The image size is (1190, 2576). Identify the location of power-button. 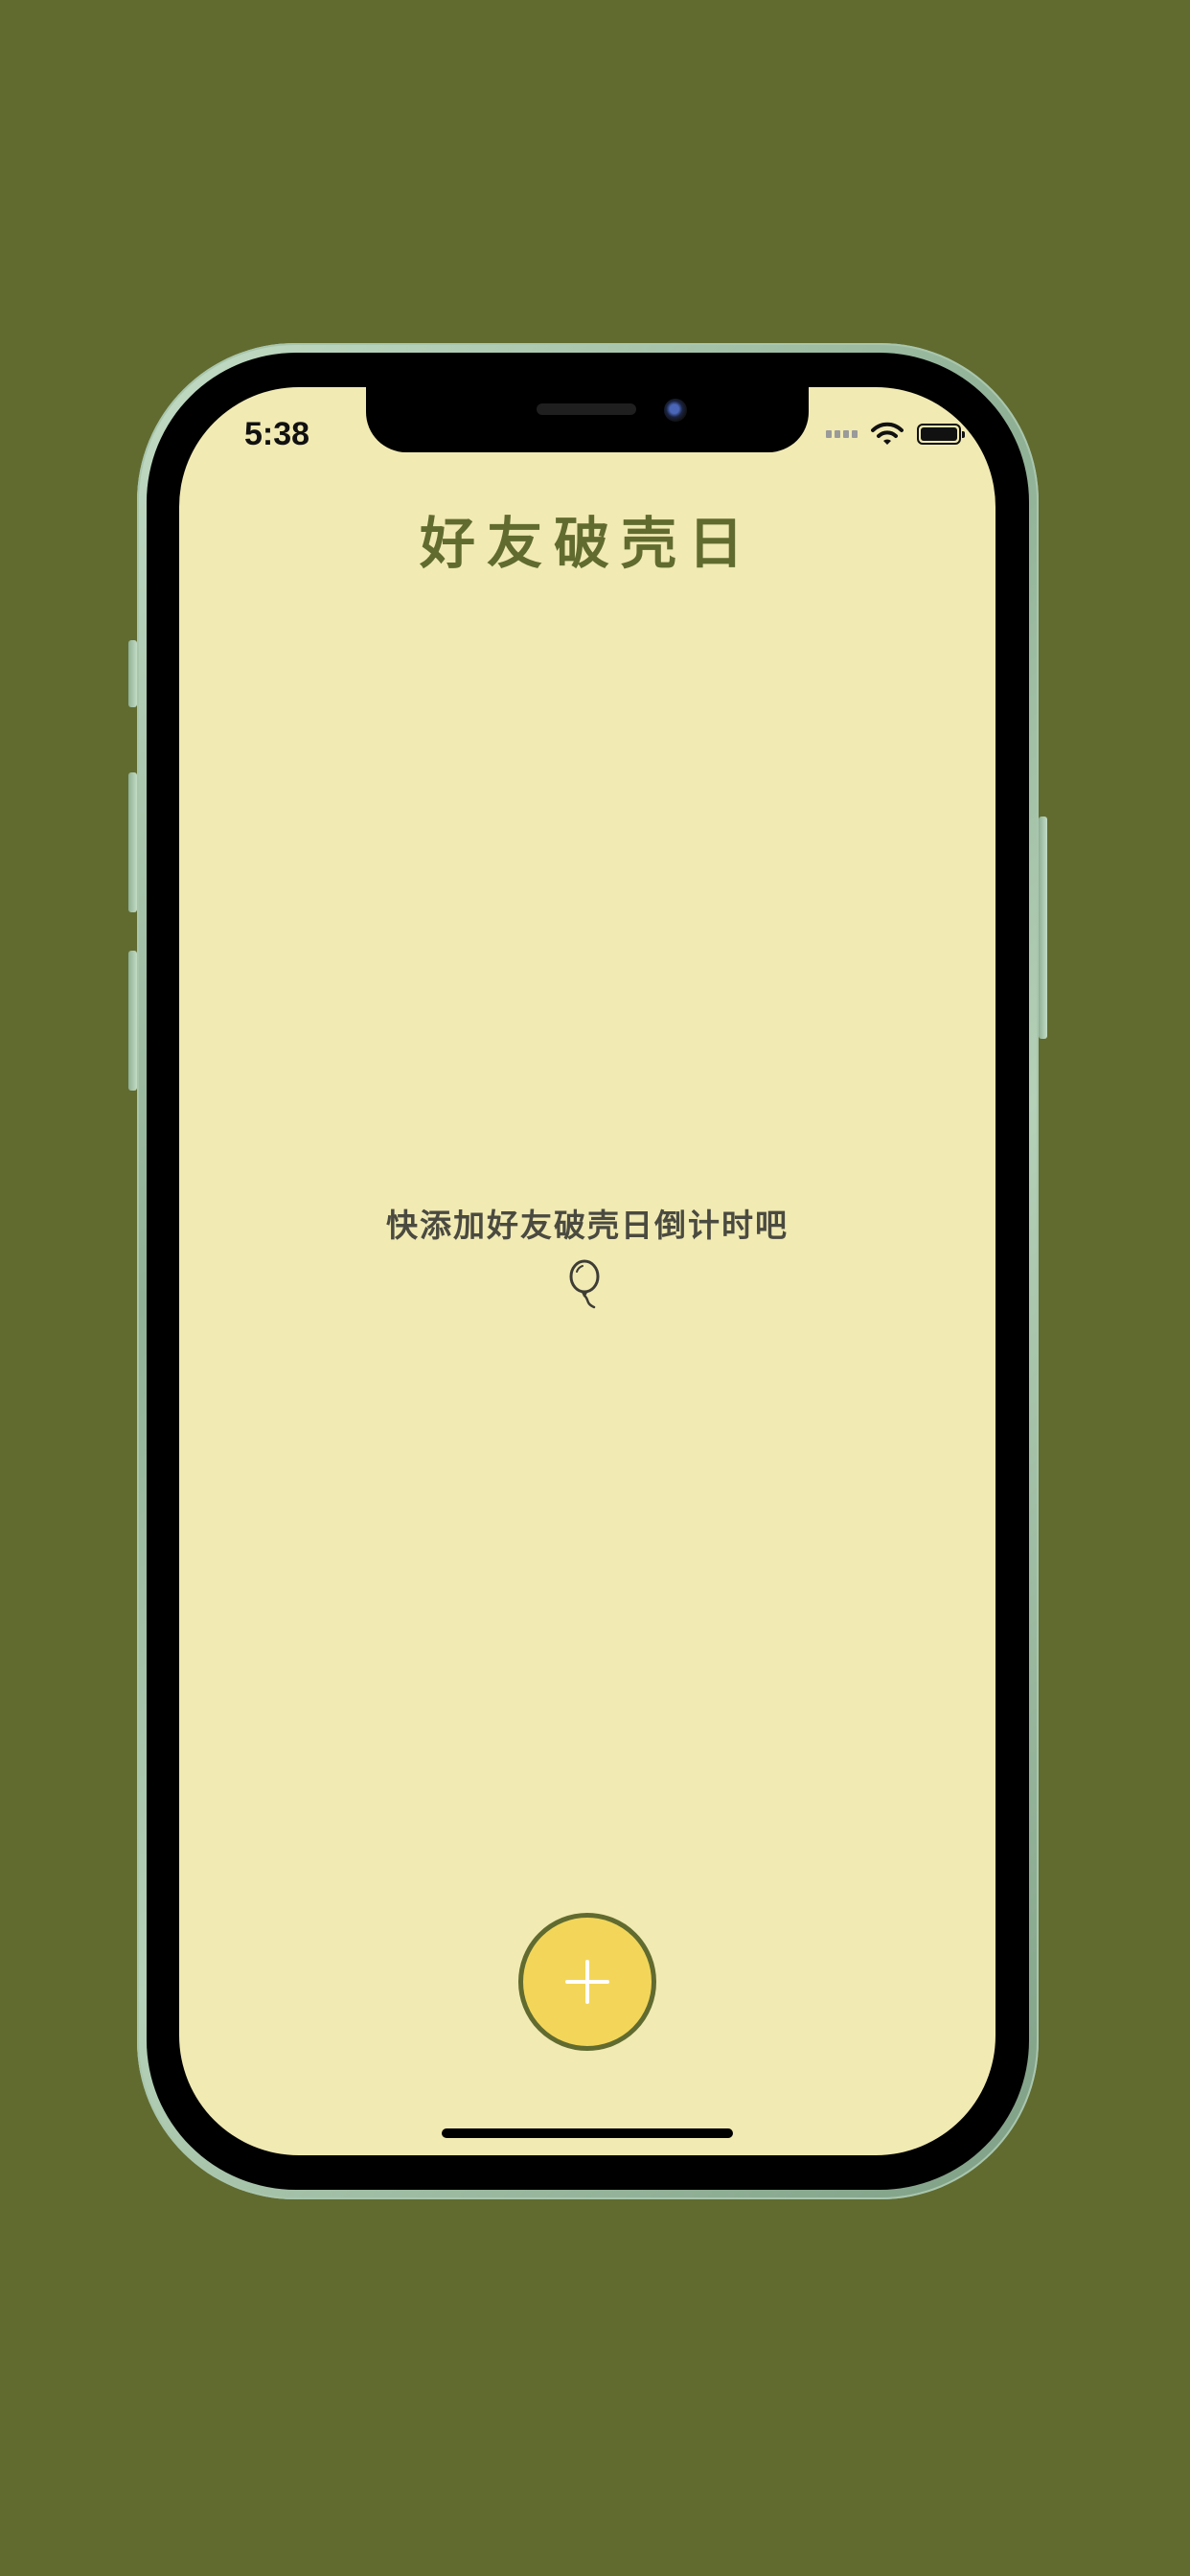
(1043, 927).